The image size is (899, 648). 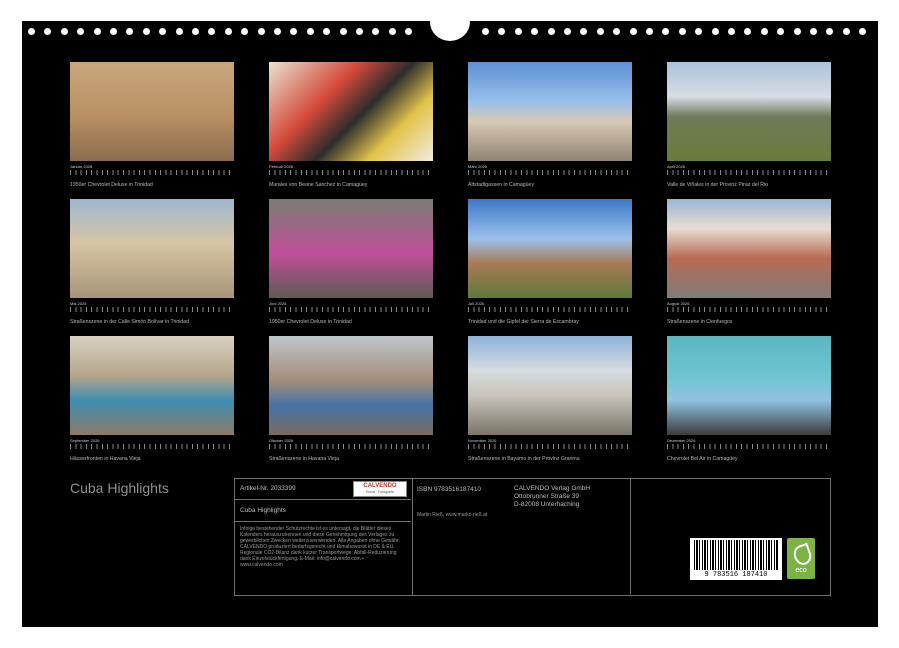 I want to click on month-label: Juli 2026, so click(x=476, y=303).